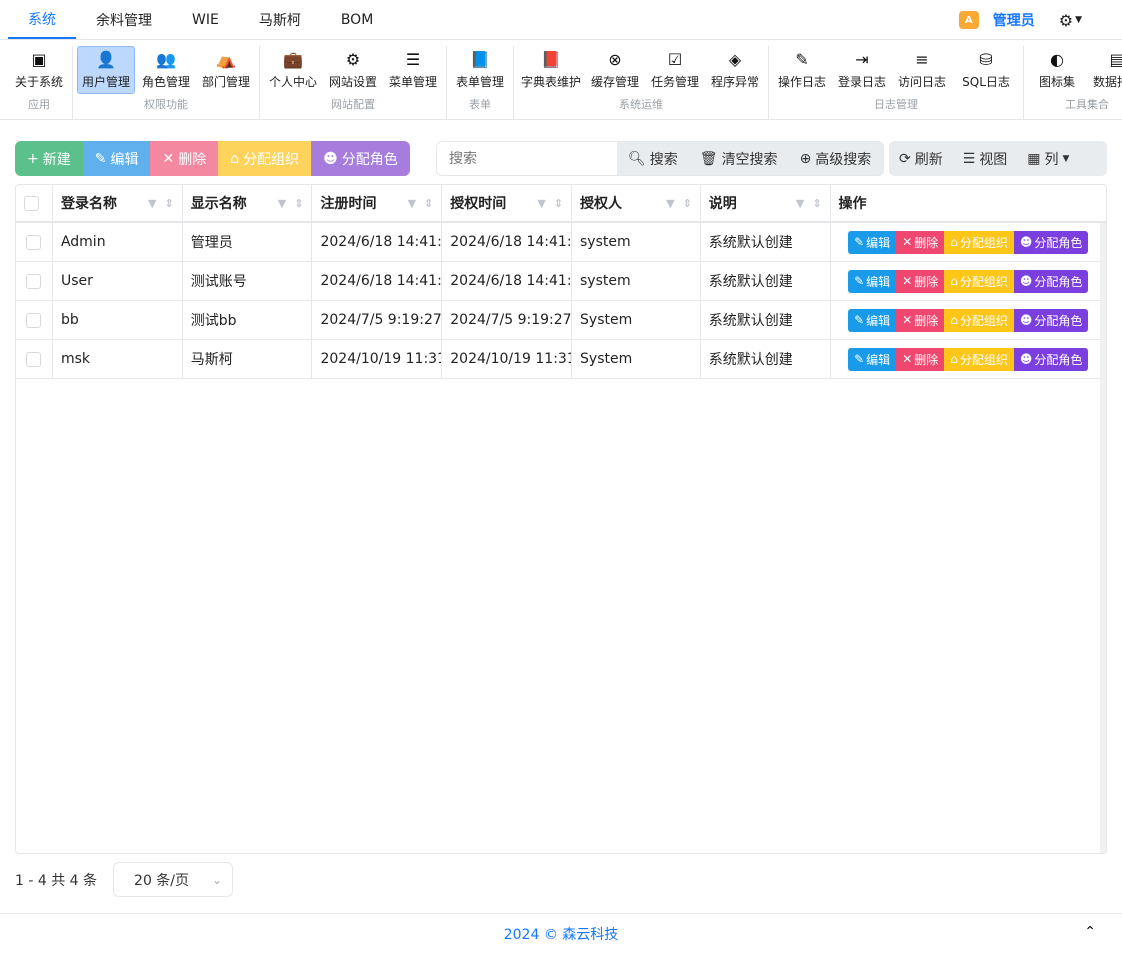  What do you see at coordinates (1048, 159) in the screenshot?
I see `columns-button: ▦ 列 ▼` at bounding box center [1048, 159].